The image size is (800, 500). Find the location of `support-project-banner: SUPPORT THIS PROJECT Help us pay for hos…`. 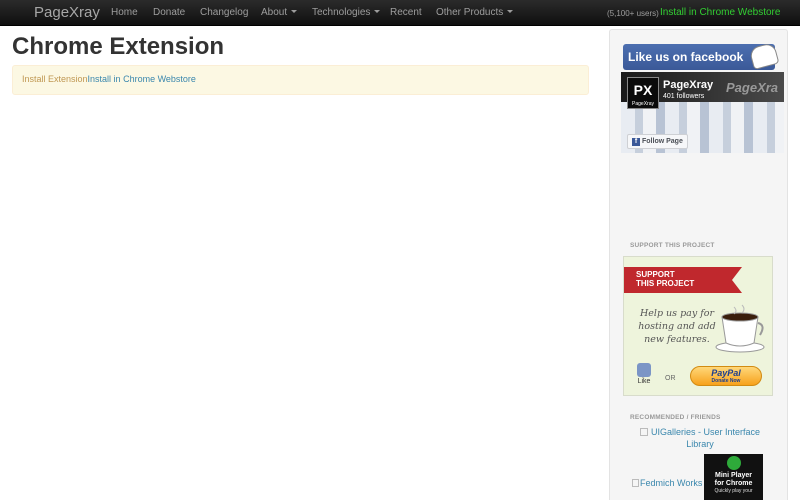

support-project-banner: SUPPORT THIS PROJECT Help us pay for hos… is located at coordinates (698, 326).